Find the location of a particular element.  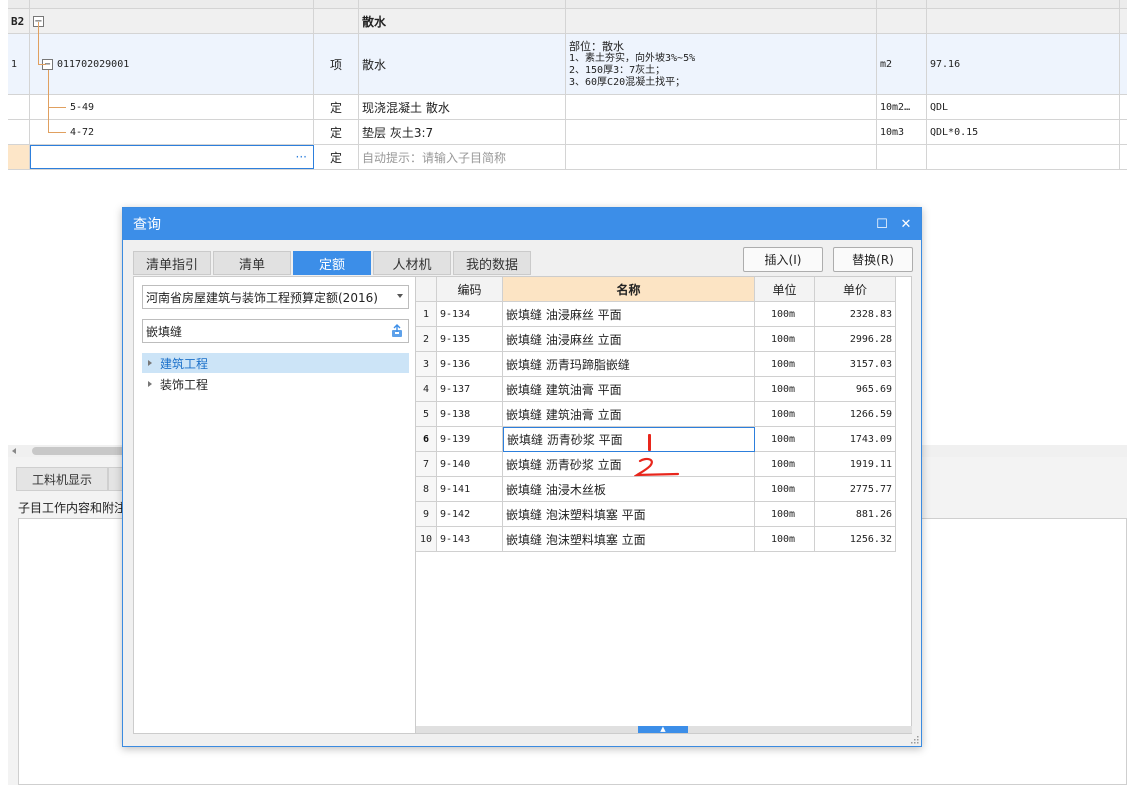

quota-price: 881.26 is located at coordinates (855, 514).